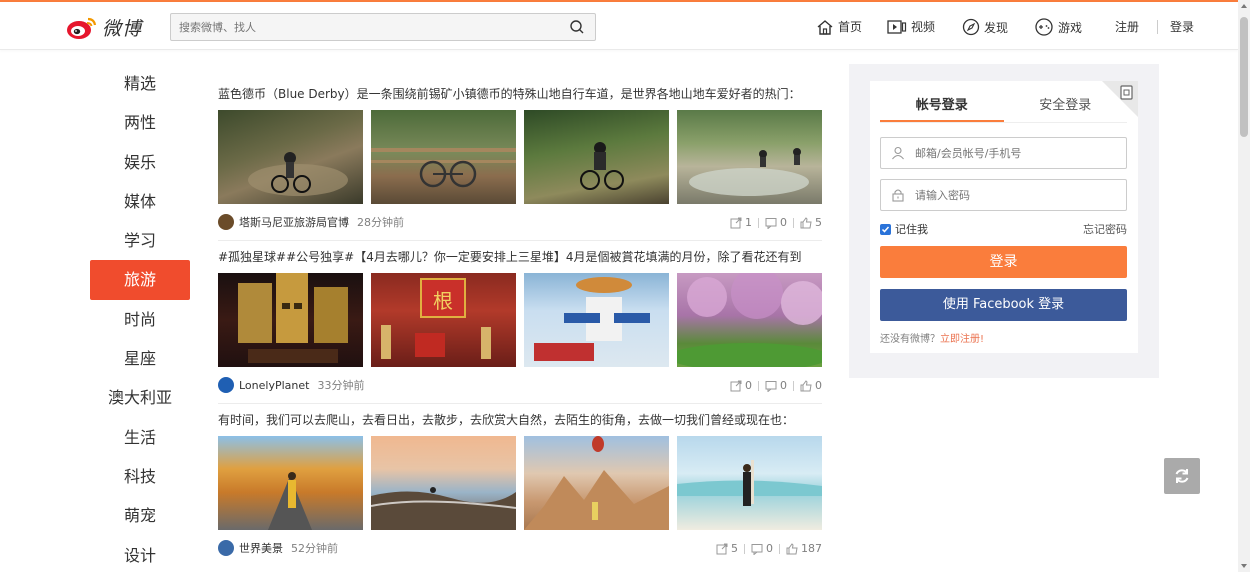 This screenshot has height=575, width=1250. I want to click on tab-secure-login: 安全登录, so click(1066, 106).